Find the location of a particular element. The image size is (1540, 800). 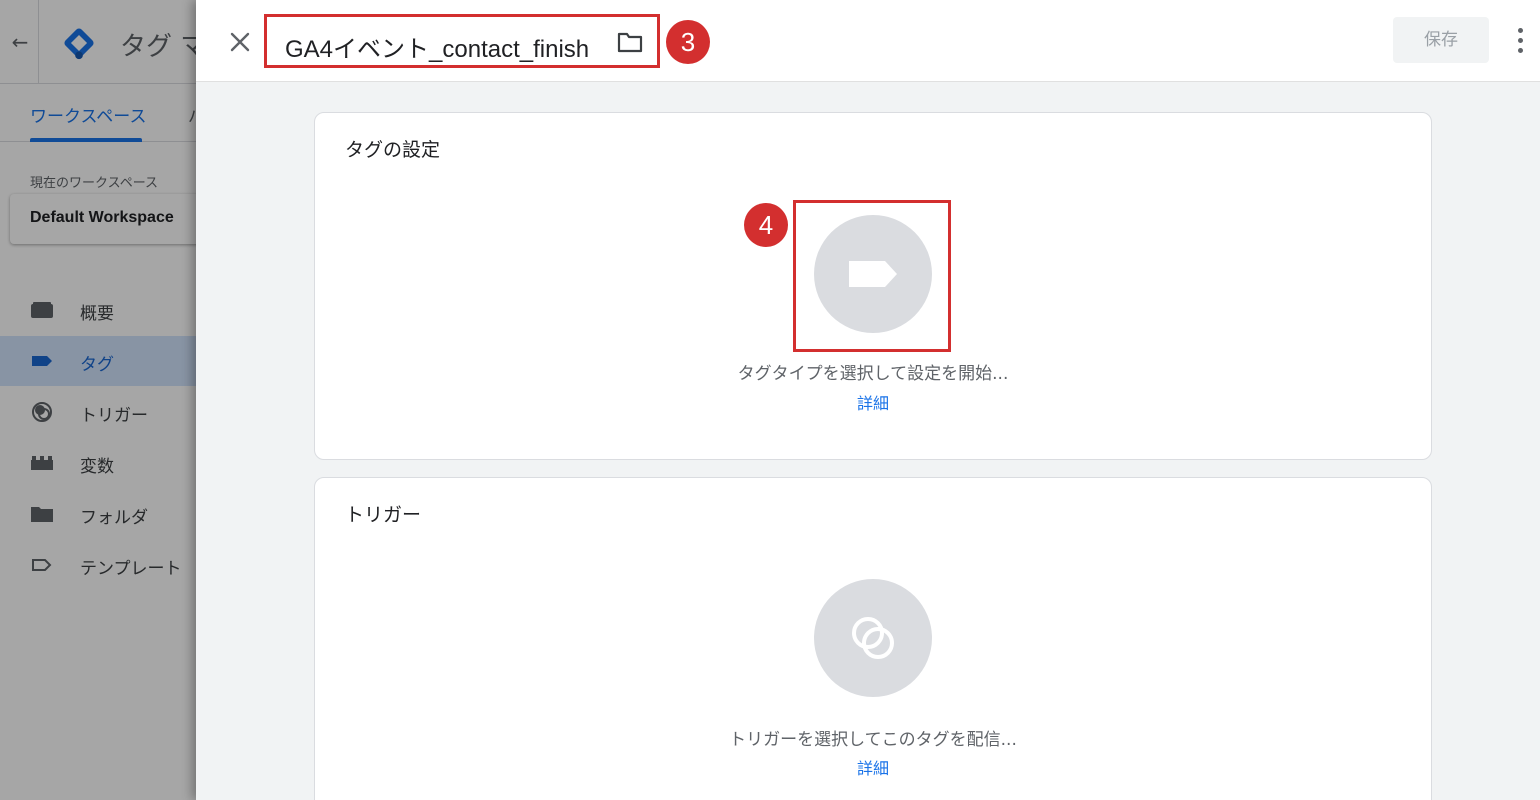

tag-icon is located at coordinates (873, 274).